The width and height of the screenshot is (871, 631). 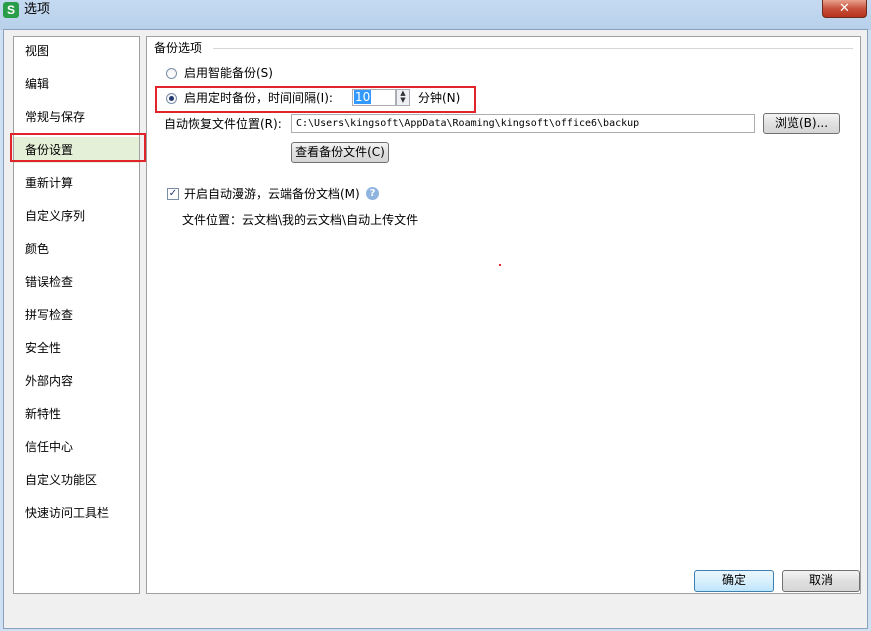 What do you see at coordinates (533, 48) in the screenshot?
I see `group-divider` at bounding box center [533, 48].